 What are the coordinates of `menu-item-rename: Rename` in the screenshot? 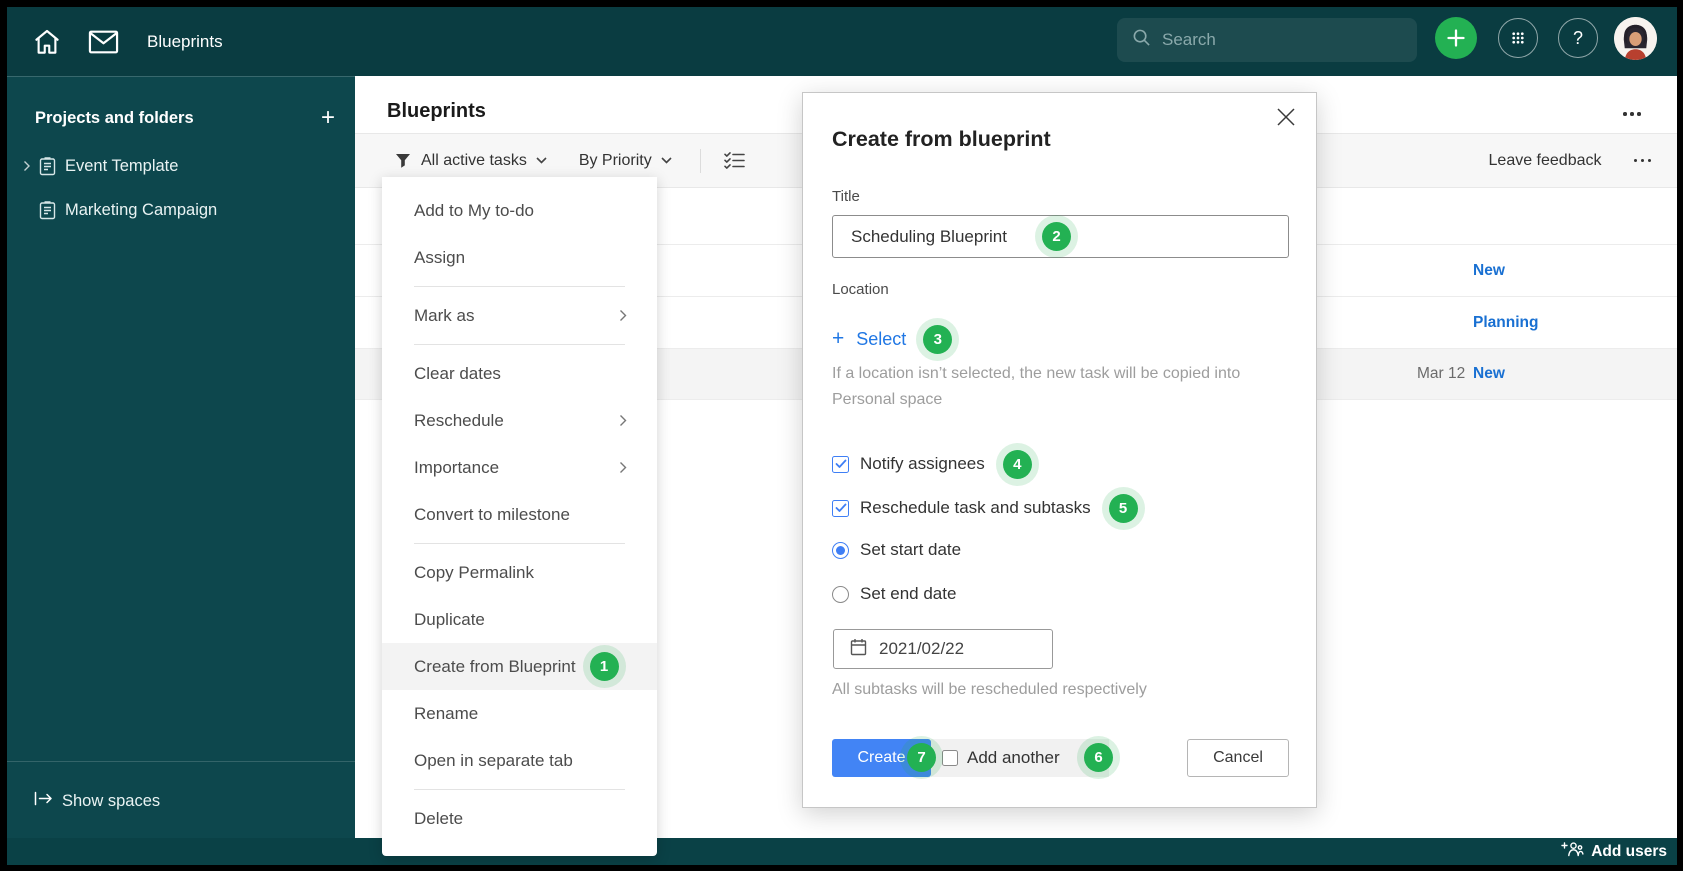 It's located at (519, 713).